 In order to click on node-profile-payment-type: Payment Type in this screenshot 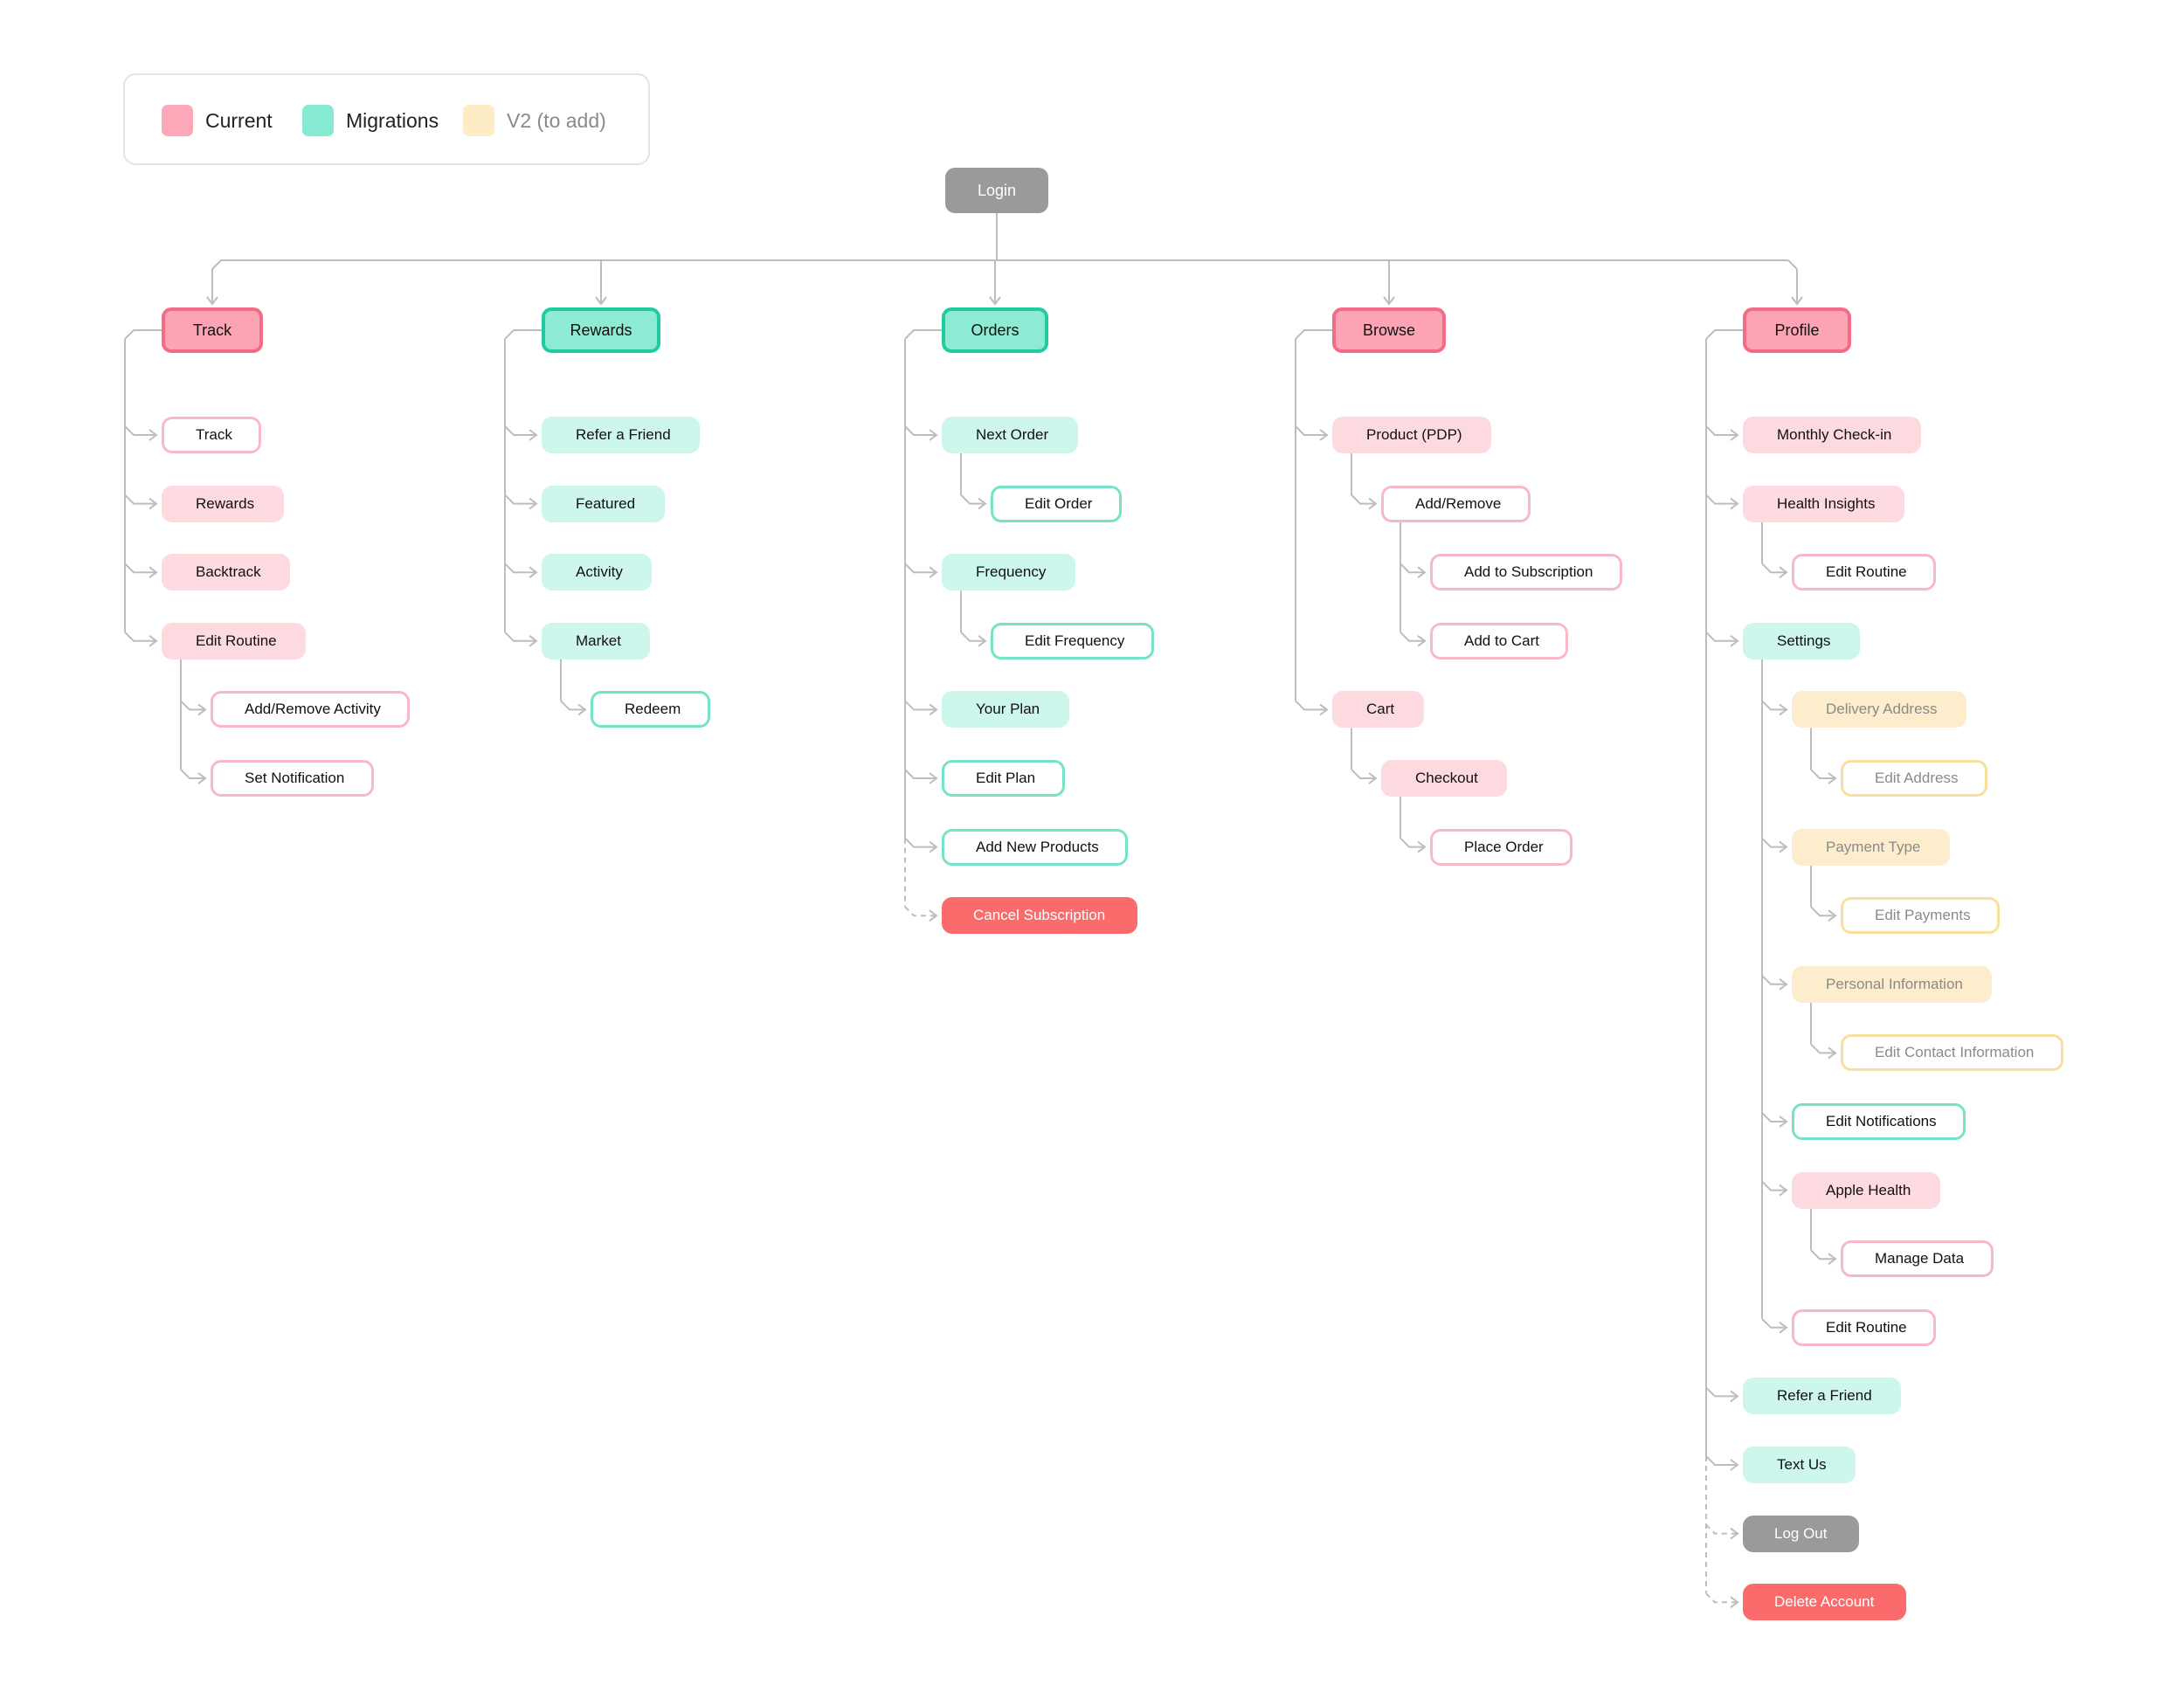, I will do `click(1871, 847)`.